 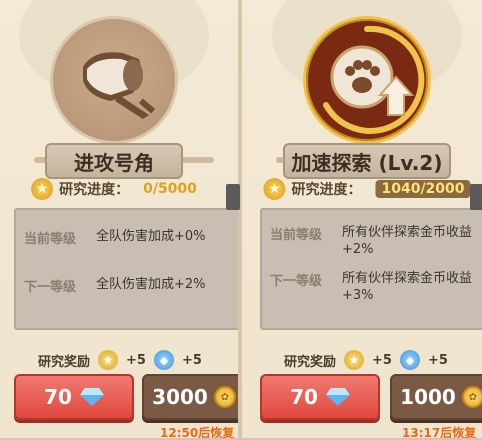 What do you see at coordinates (126, 269) in the screenshot?
I see `level-info-box: 当前等级 全队伤害加成+0% 下一等级 全队伤害加成+2%` at bounding box center [126, 269].